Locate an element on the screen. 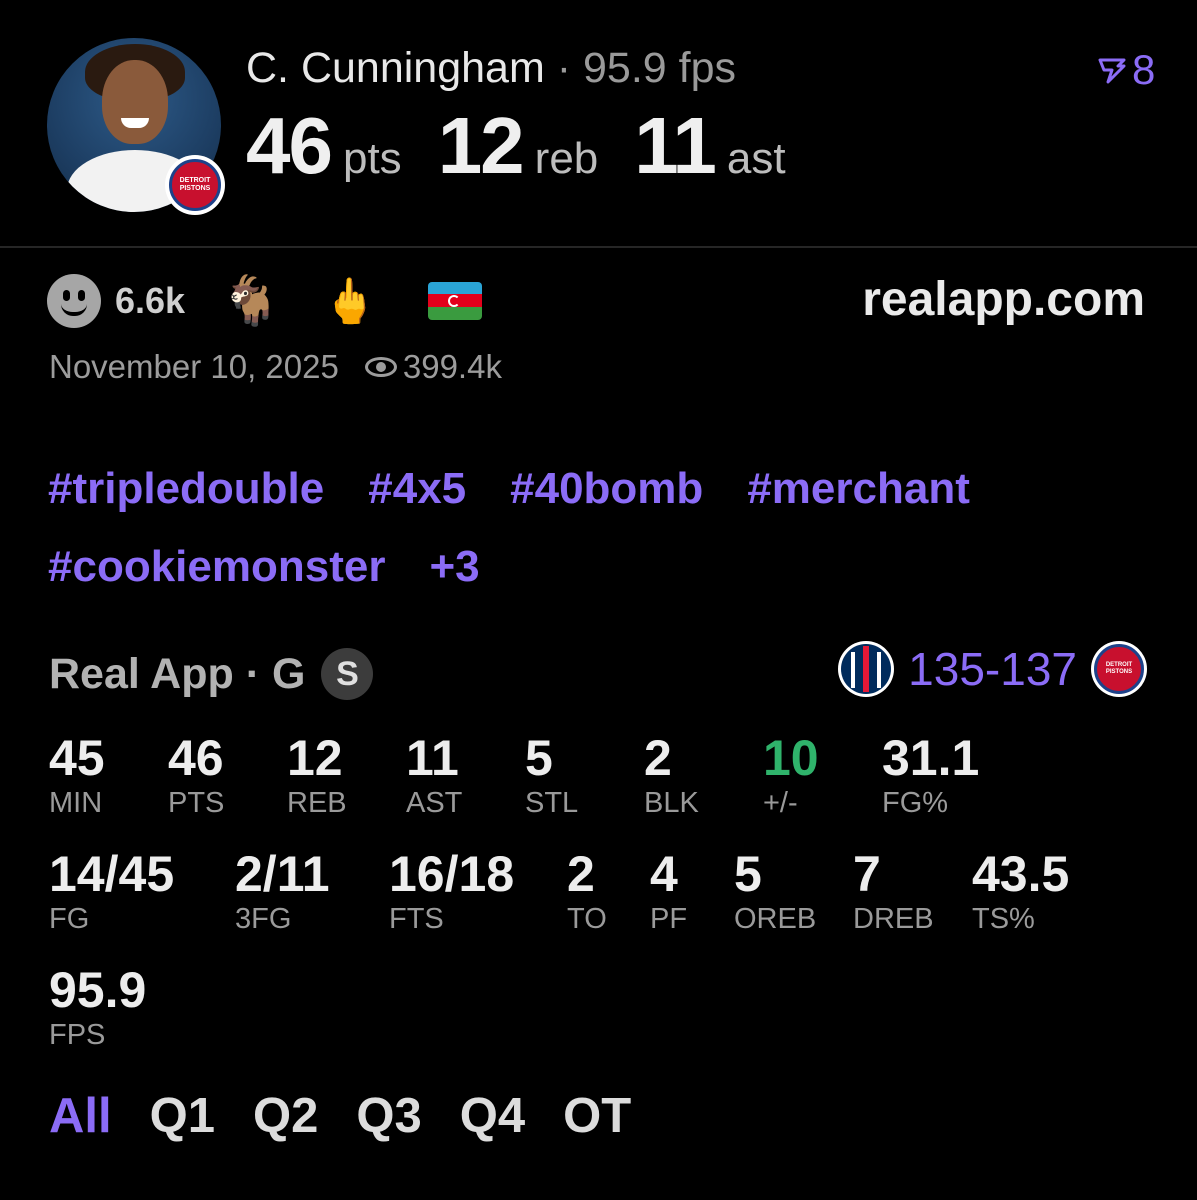 The height and width of the screenshot is (1200, 1197). stat-fg: 14/45 FG is located at coordinates (111, 891).